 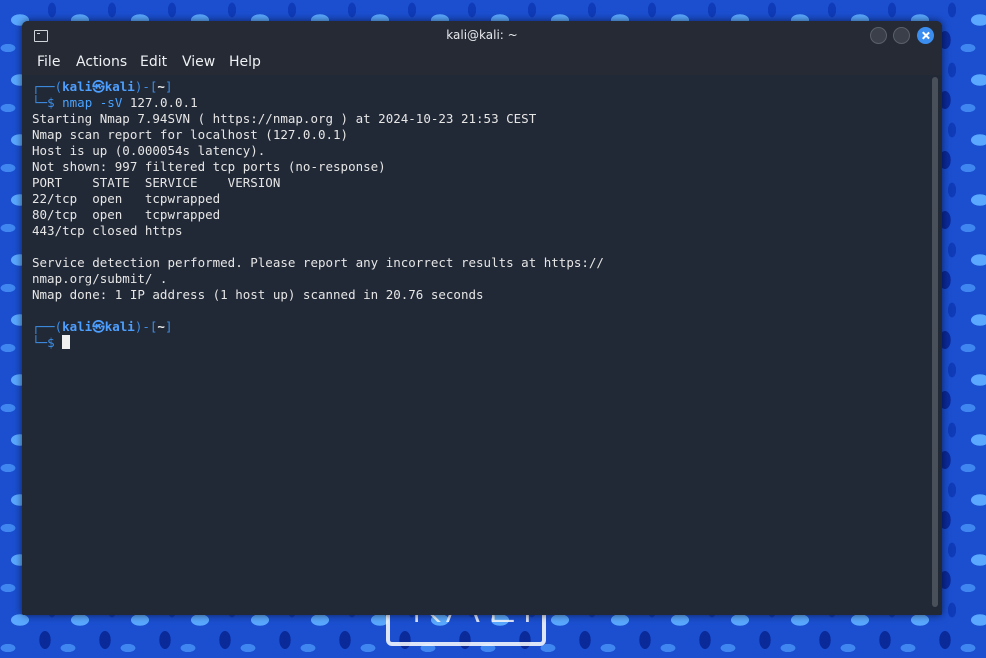 What do you see at coordinates (48, 62) in the screenshot?
I see `menu-file: File` at bounding box center [48, 62].